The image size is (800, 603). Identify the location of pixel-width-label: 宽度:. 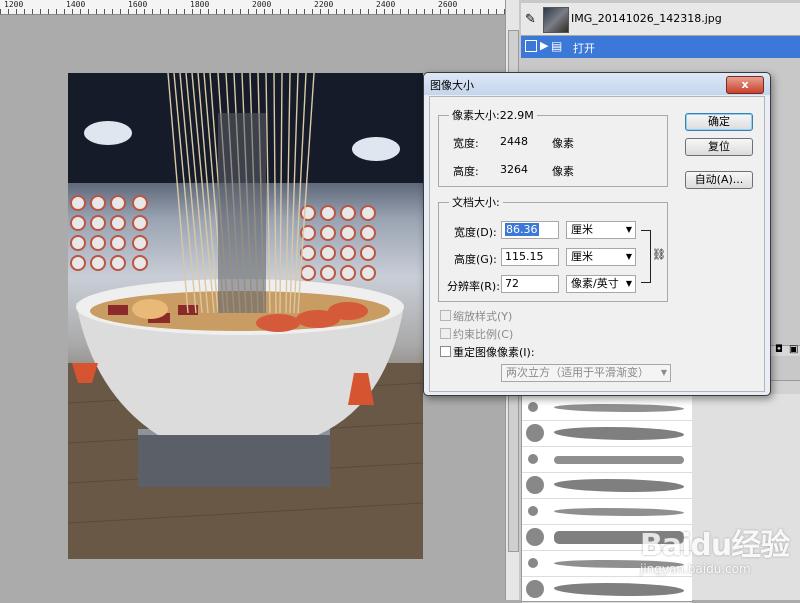
(466, 143).